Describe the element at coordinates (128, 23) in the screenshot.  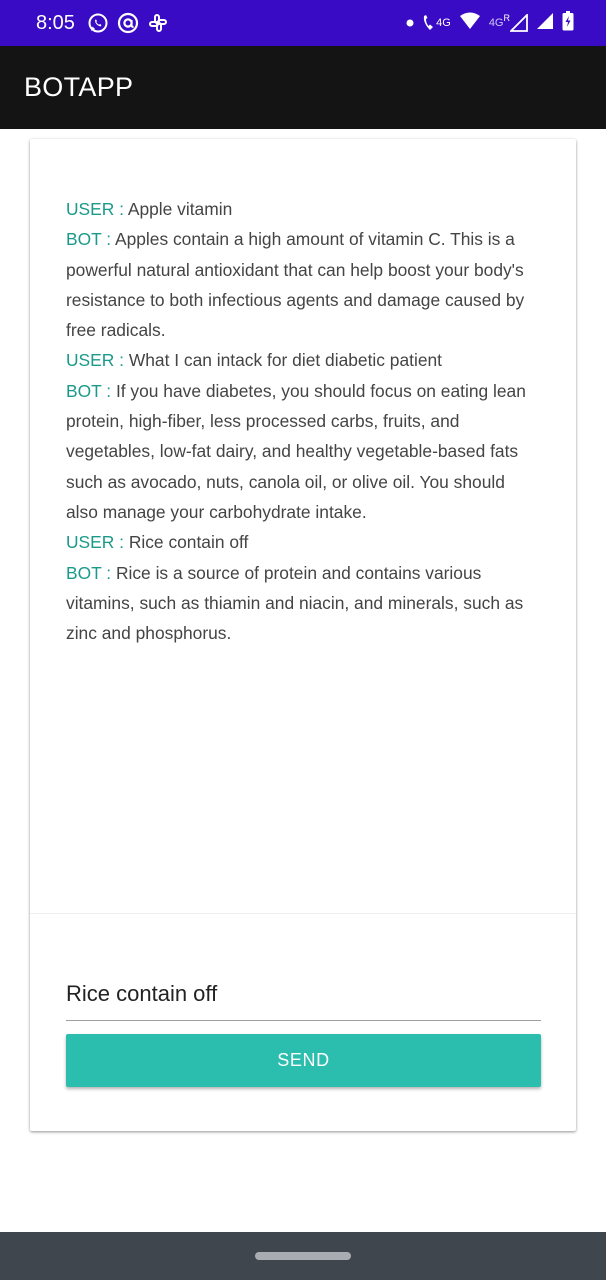
I see `at-sign-icon` at that location.